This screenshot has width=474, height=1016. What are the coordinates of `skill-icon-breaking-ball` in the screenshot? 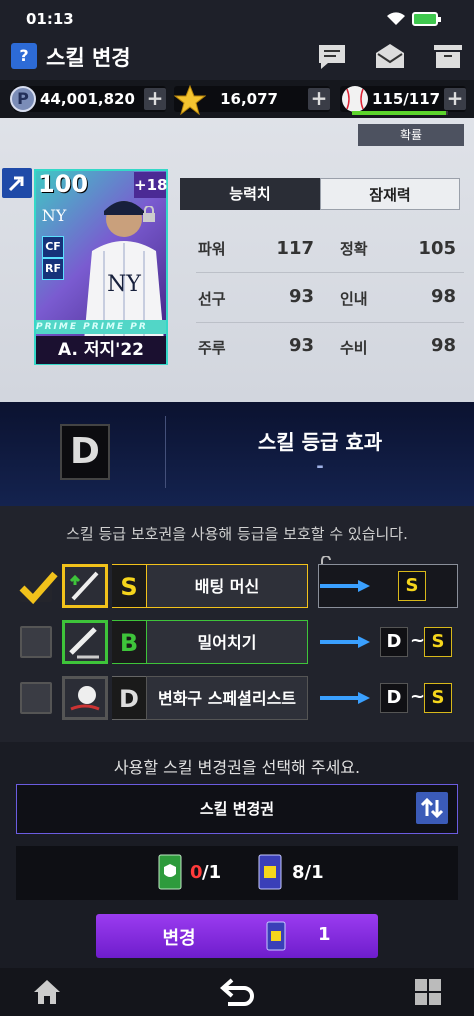 It's located at (85, 698).